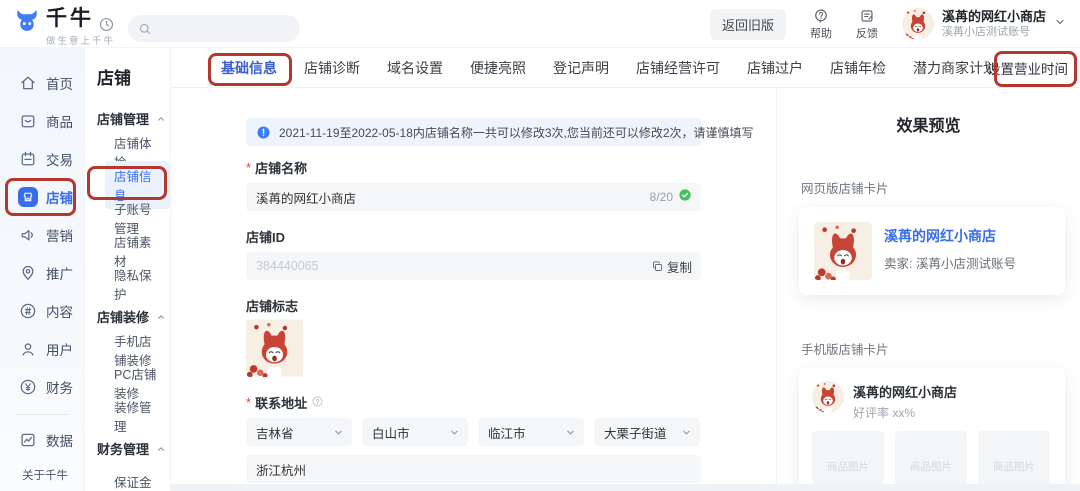  What do you see at coordinates (161, 119) in the screenshot?
I see `chevron-up-icon` at bounding box center [161, 119].